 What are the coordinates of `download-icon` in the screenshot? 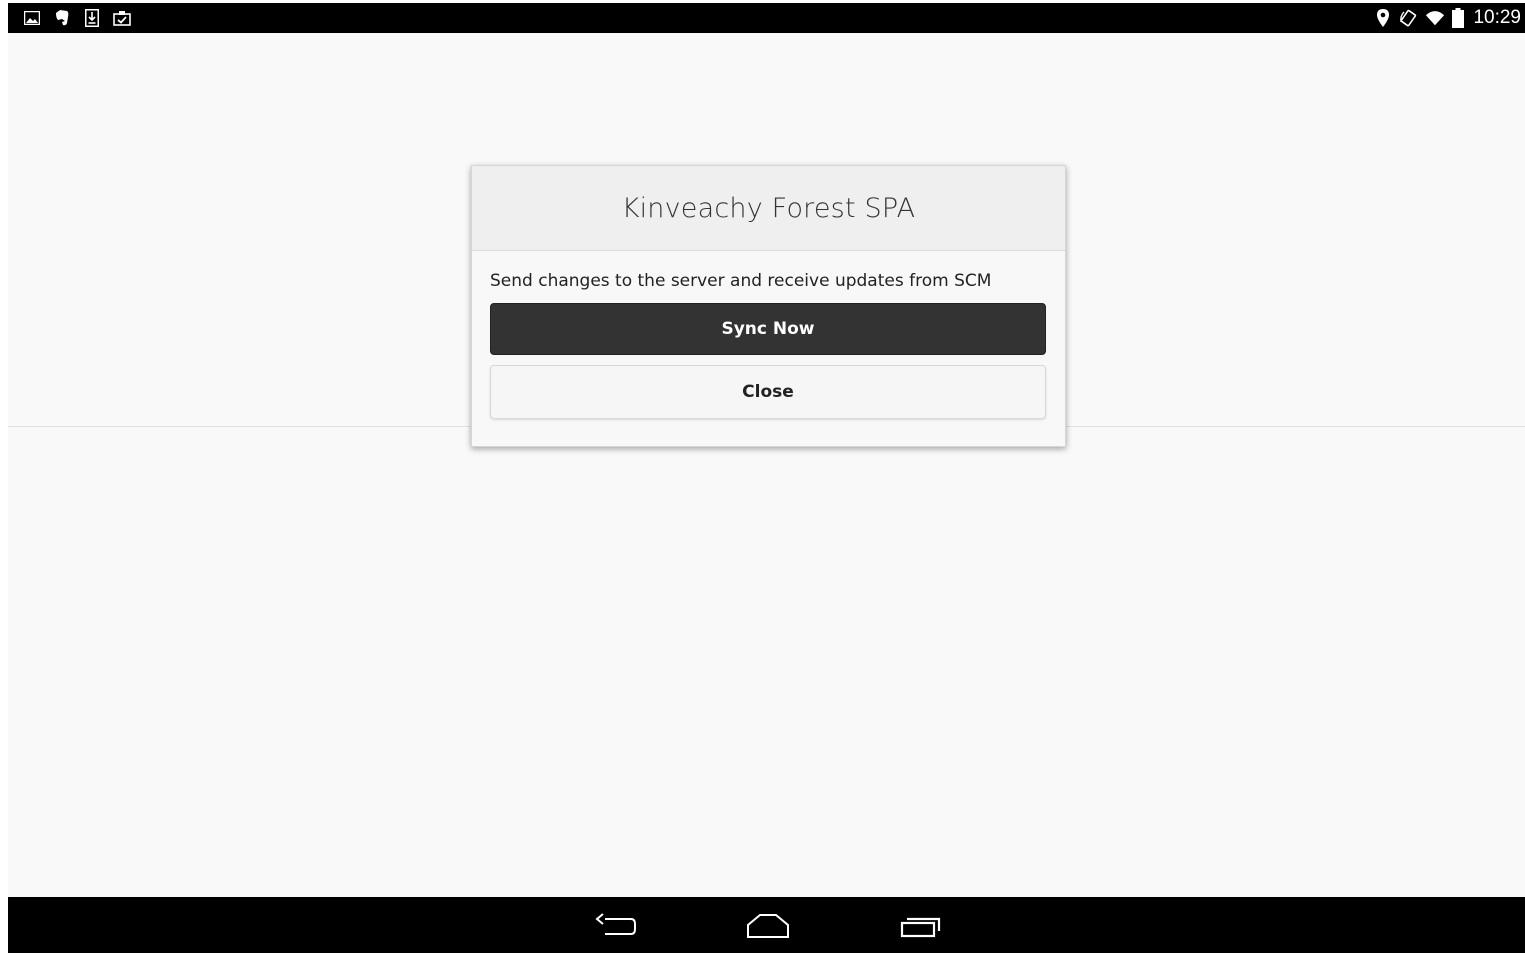 It's located at (92, 18).